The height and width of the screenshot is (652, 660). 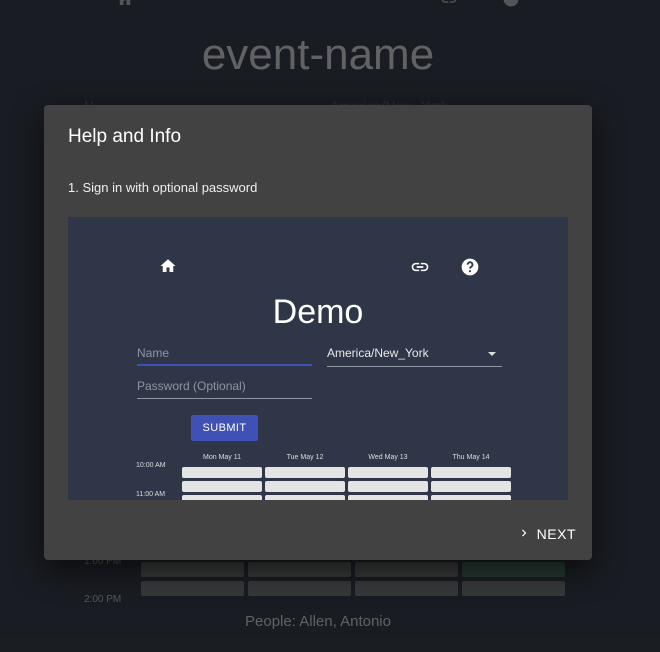 What do you see at coordinates (224, 428) in the screenshot?
I see `submit-button: SUBMIT` at bounding box center [224, 428].